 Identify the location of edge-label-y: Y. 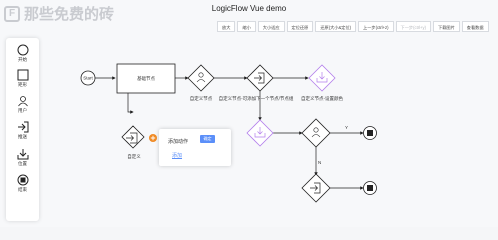
(346, 127).